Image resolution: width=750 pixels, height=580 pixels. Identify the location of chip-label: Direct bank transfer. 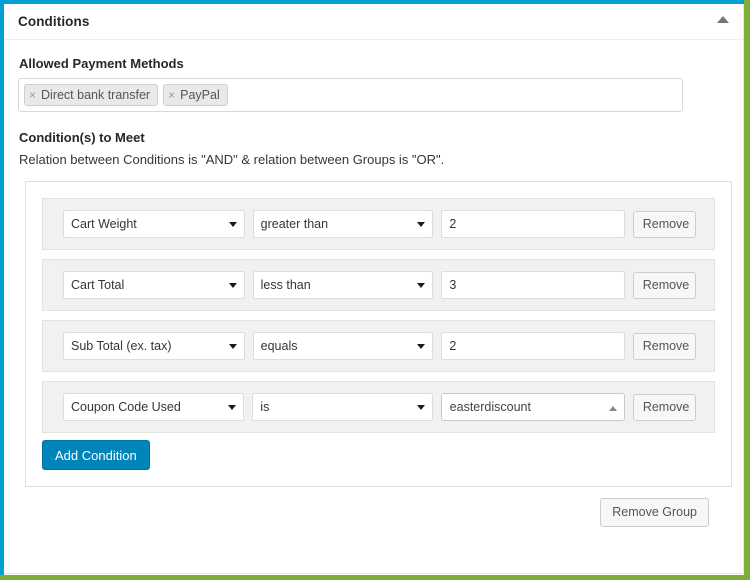
(96, 95).